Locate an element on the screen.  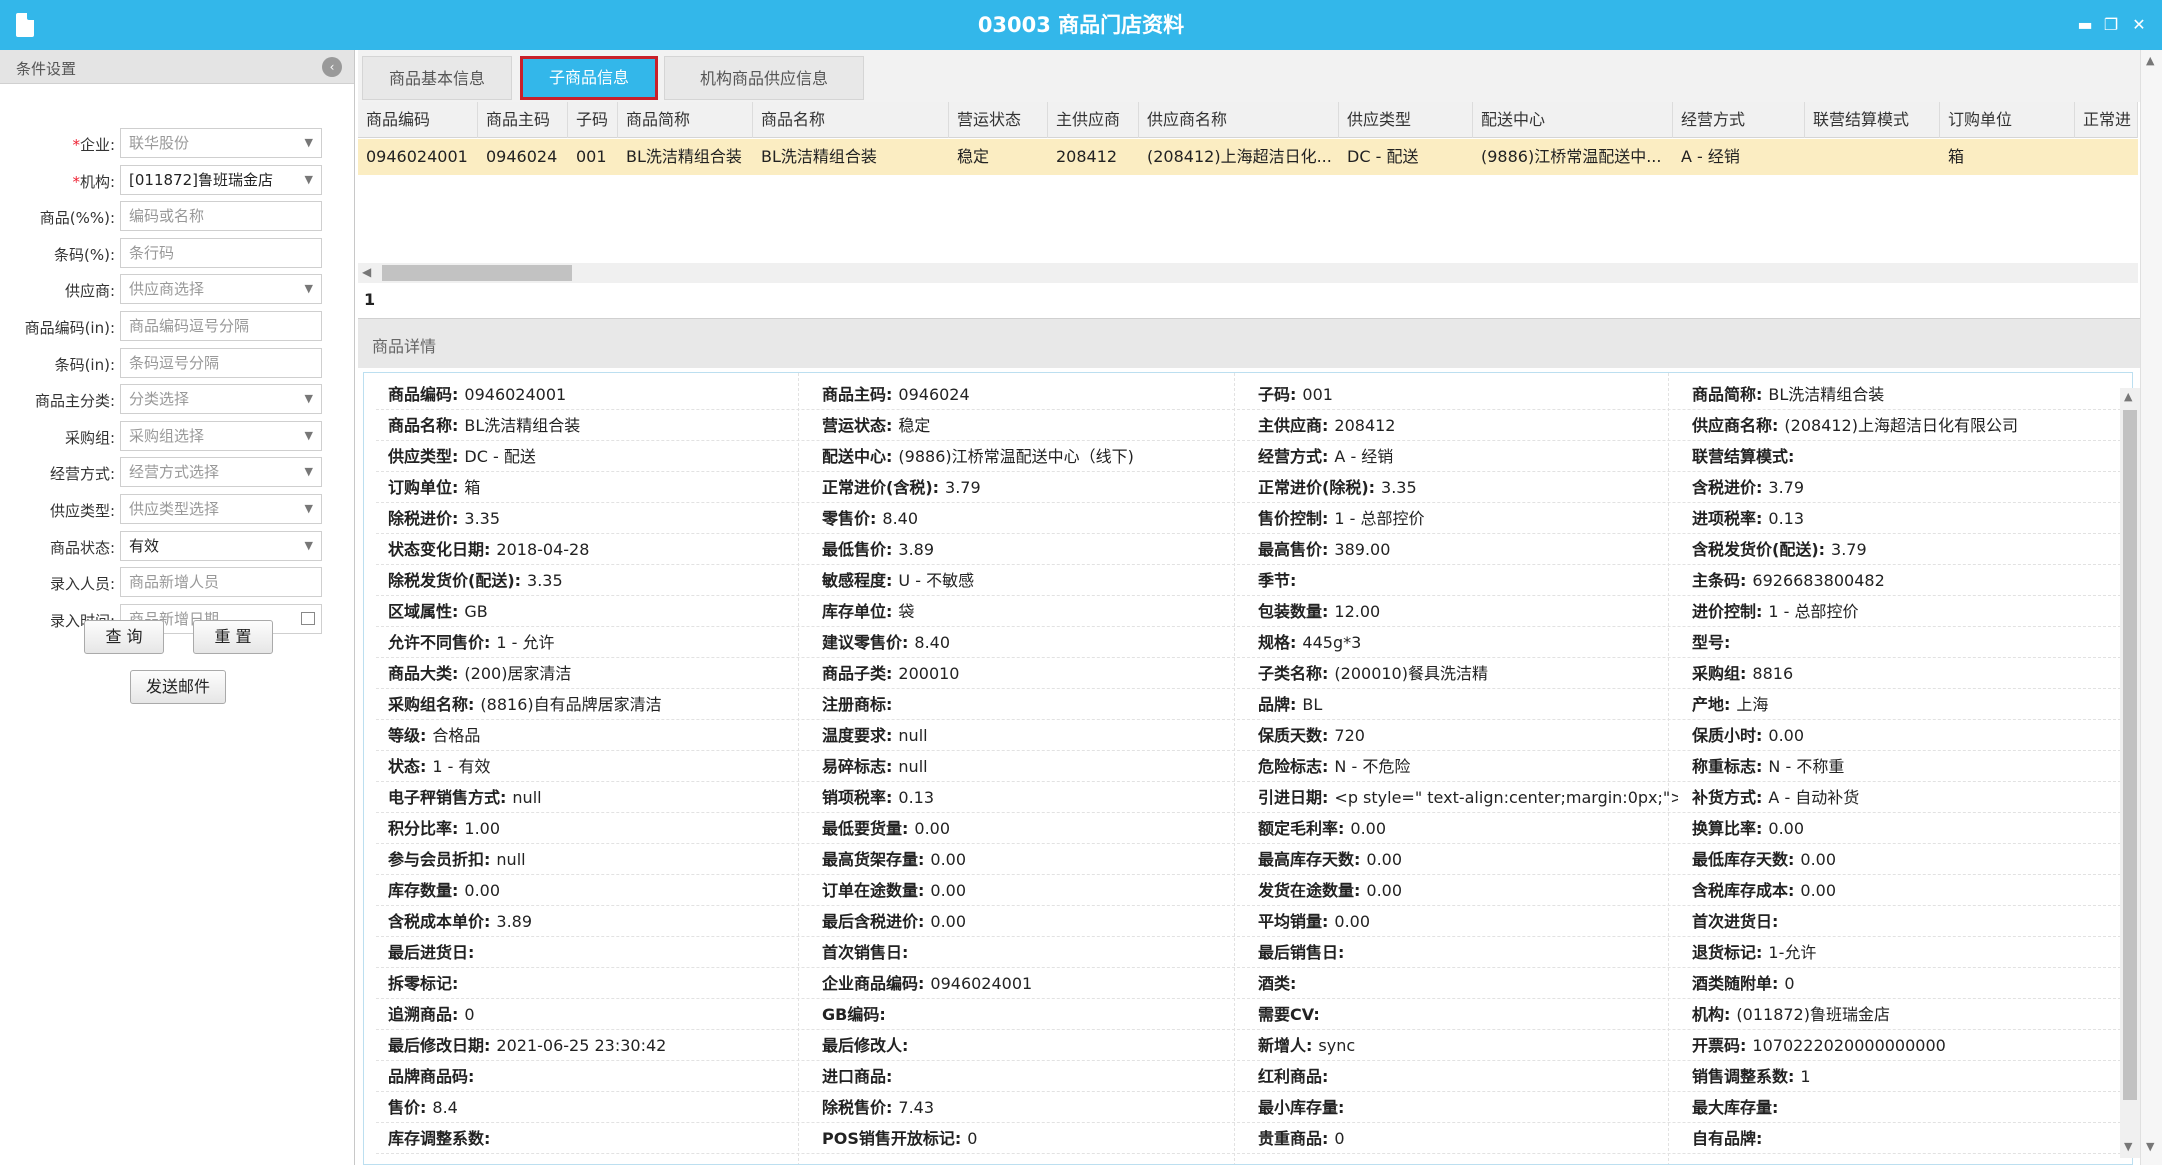
filter-input: 编码或名称 is located at coordinates (221, 216).